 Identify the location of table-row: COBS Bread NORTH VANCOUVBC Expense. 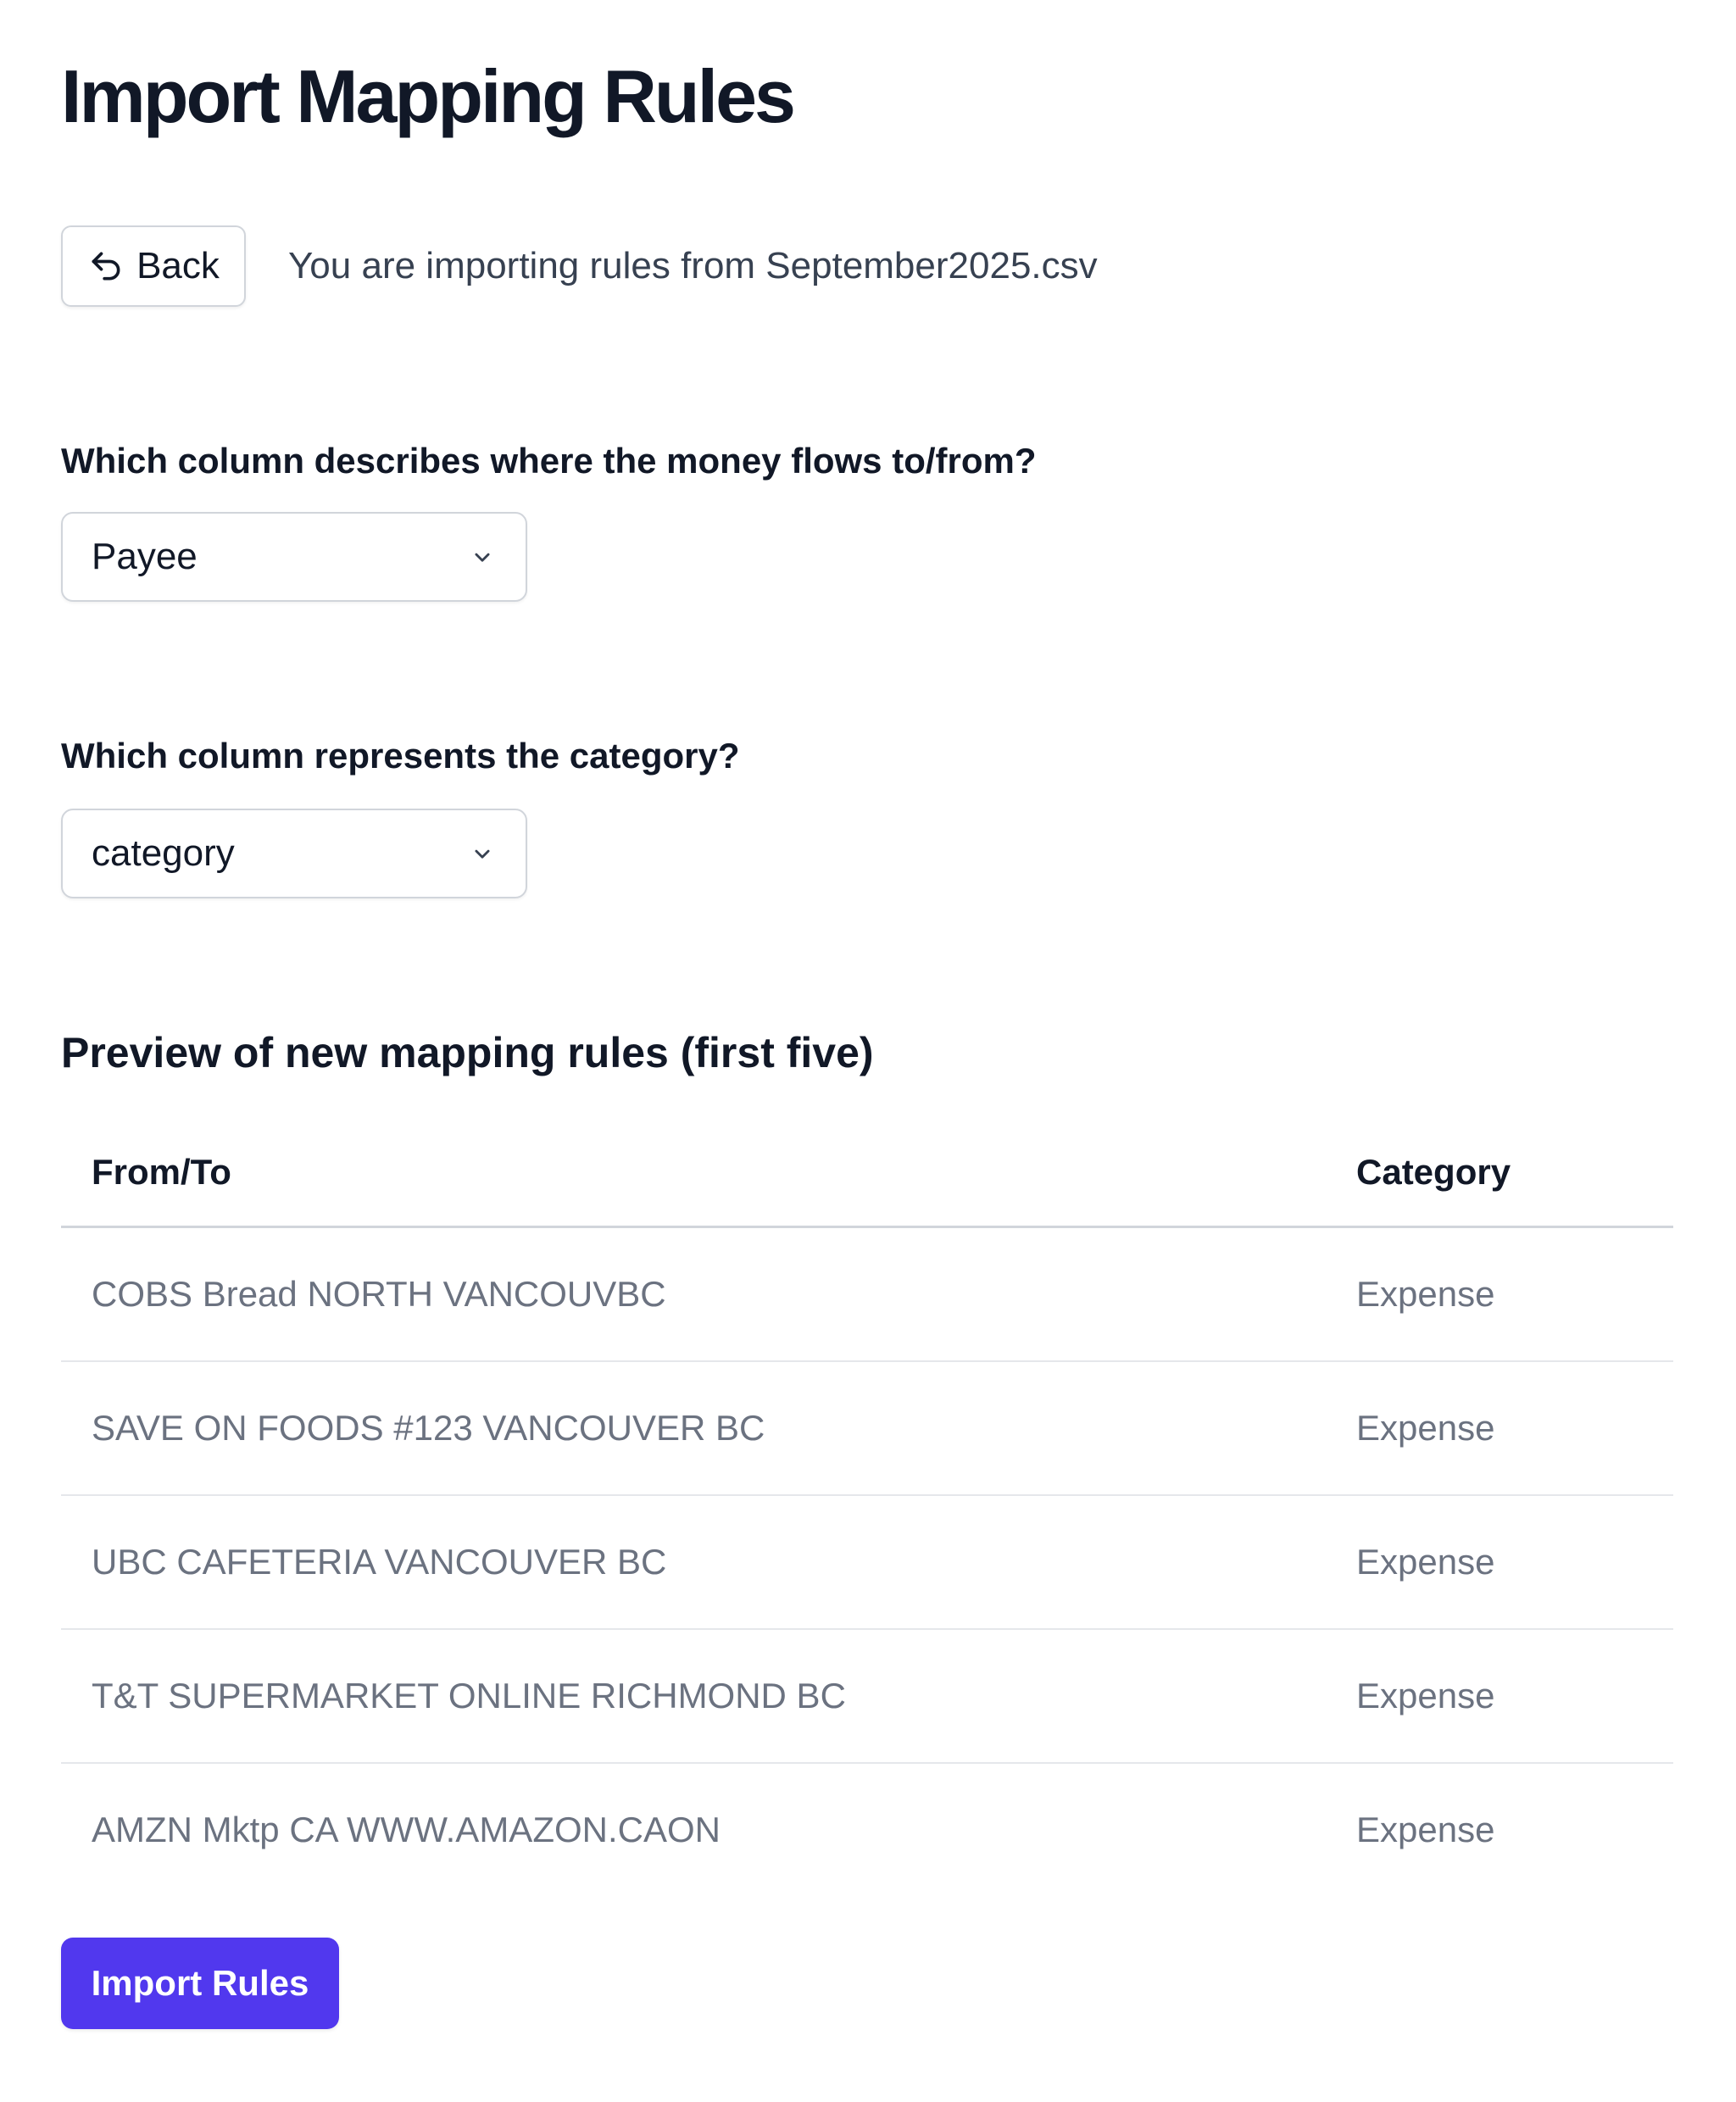
(867, 1295).